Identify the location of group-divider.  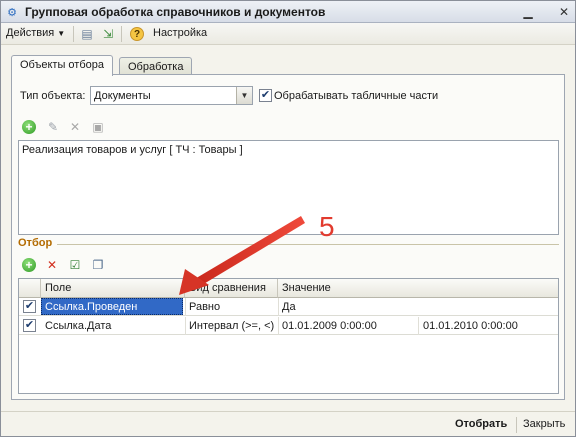
(308, 244).